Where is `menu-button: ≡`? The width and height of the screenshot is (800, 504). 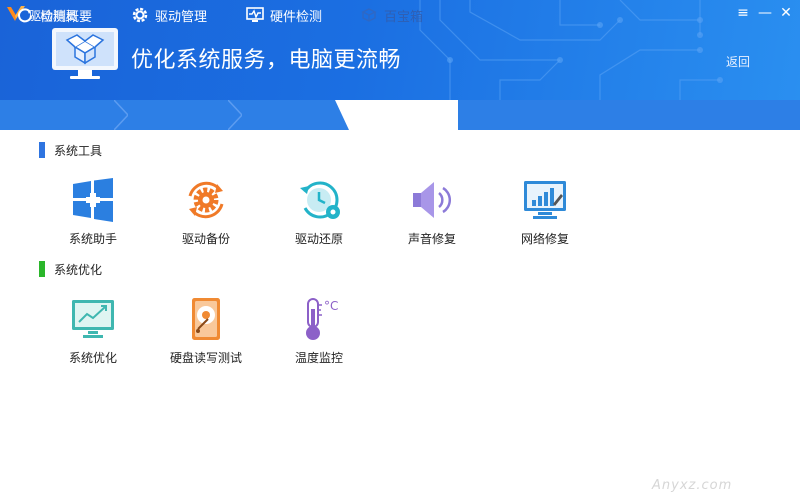 menu-button: ≡ is located at coordinates (743, 13).